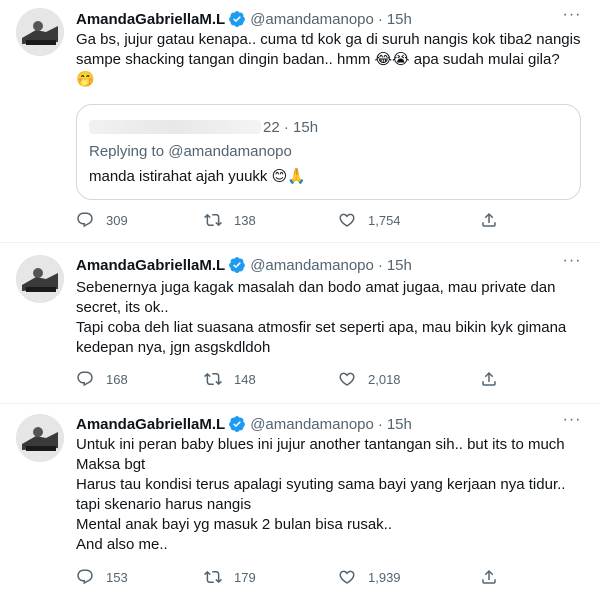 The height and width of the screenshot is (599, 601). What do you see at coordinates (127, 151) in the screenshot?
I see `replying-label: Replying to` at bounding box center [127, 151].